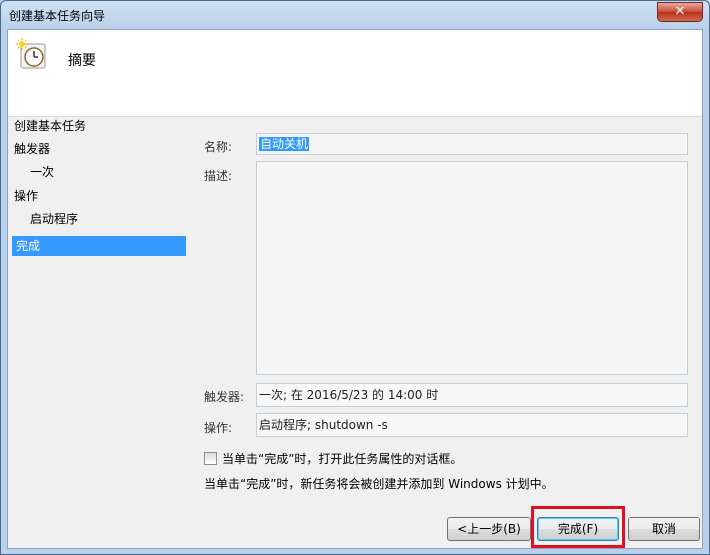 The image size is (710, 555). I want to click on nav-item-trigger: 触发器, so click(99, 149).